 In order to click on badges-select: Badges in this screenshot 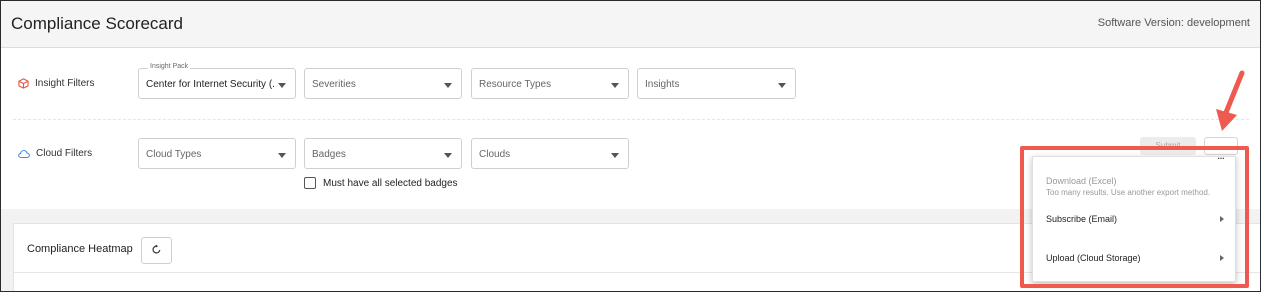, I will do `click(383, 153)`.